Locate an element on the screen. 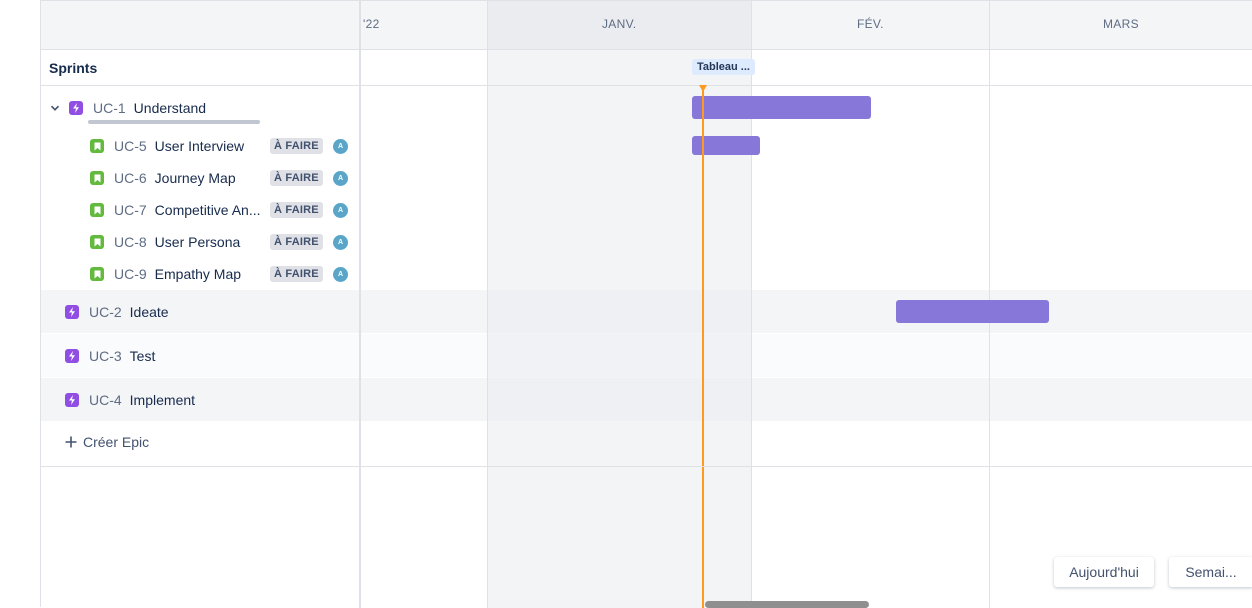  issue-row-uc9: UC-9 Empathy Map À FAIRE A is located at coordinates (224, 274).